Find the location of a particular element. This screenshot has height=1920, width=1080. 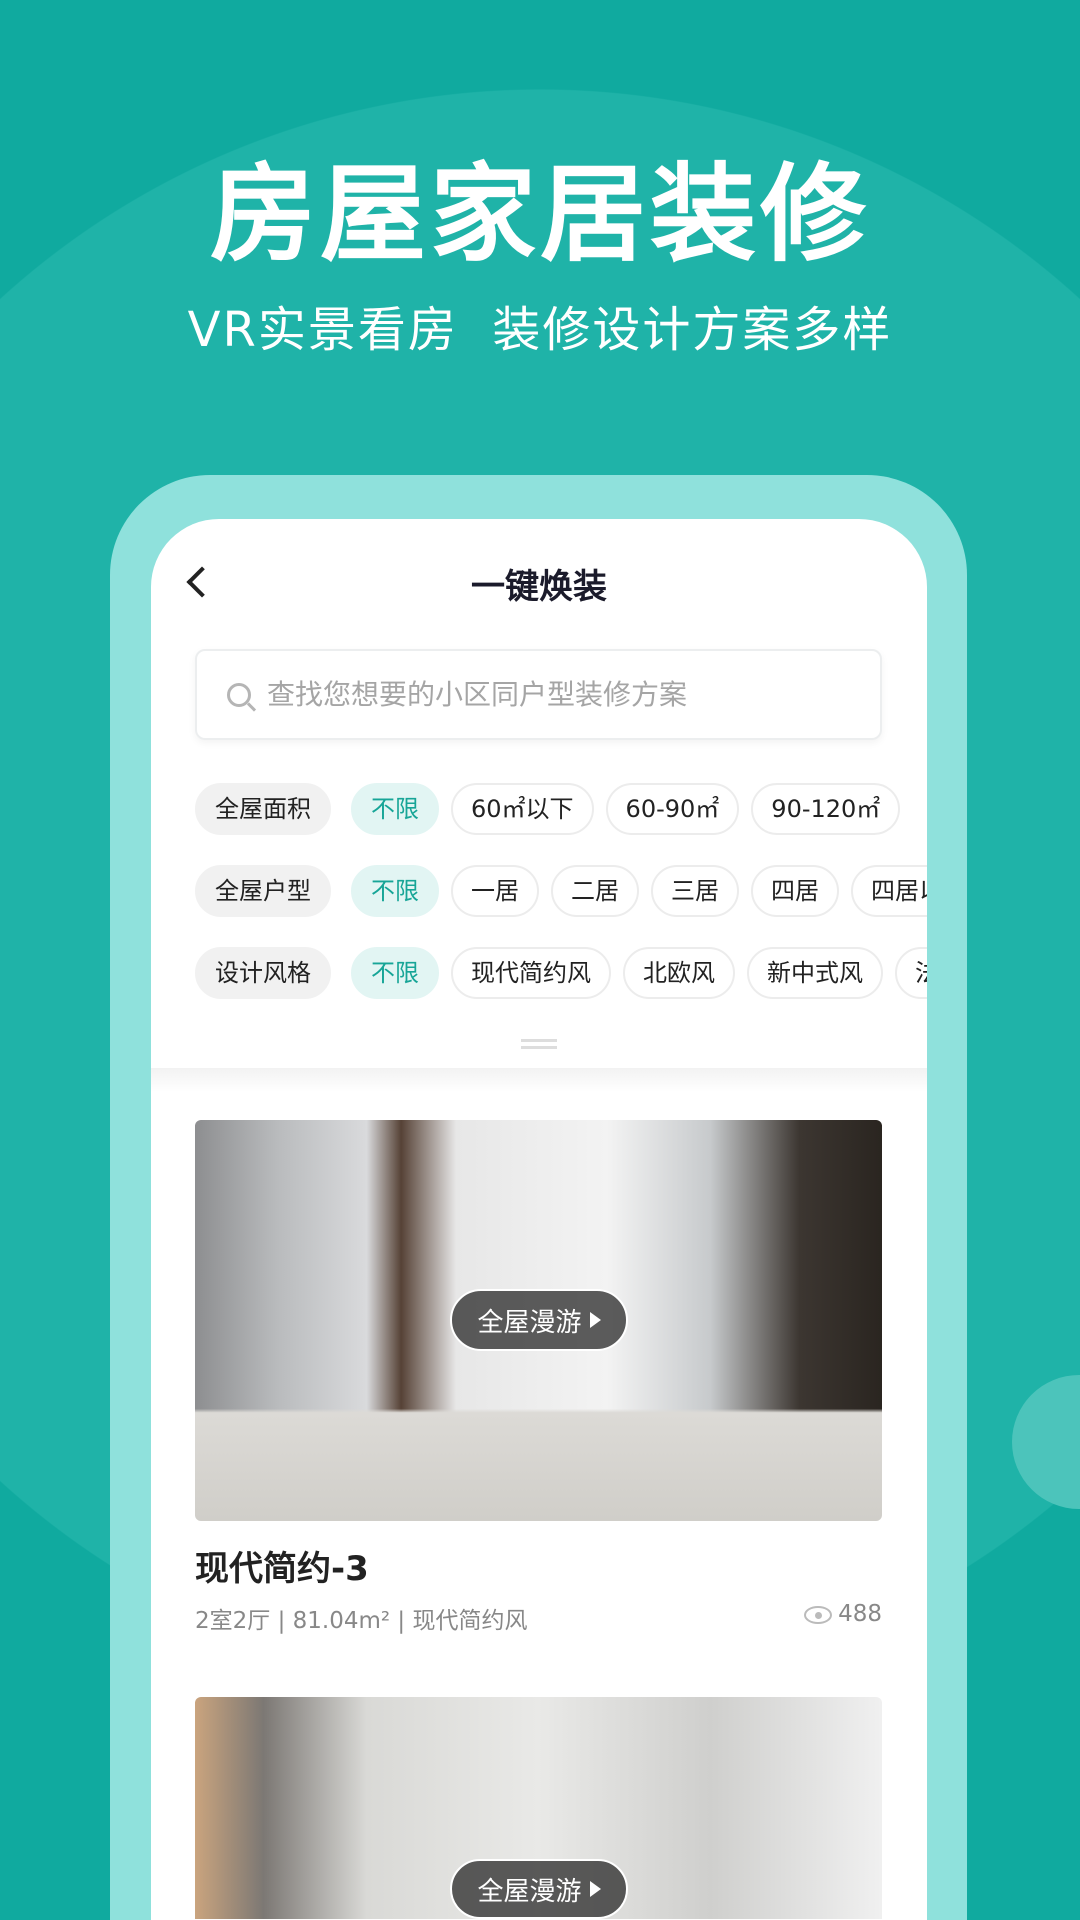

card-meta: 2室2厅 | 81.04m² | 现代简约风 488 is located at coordinates (538, 1618).